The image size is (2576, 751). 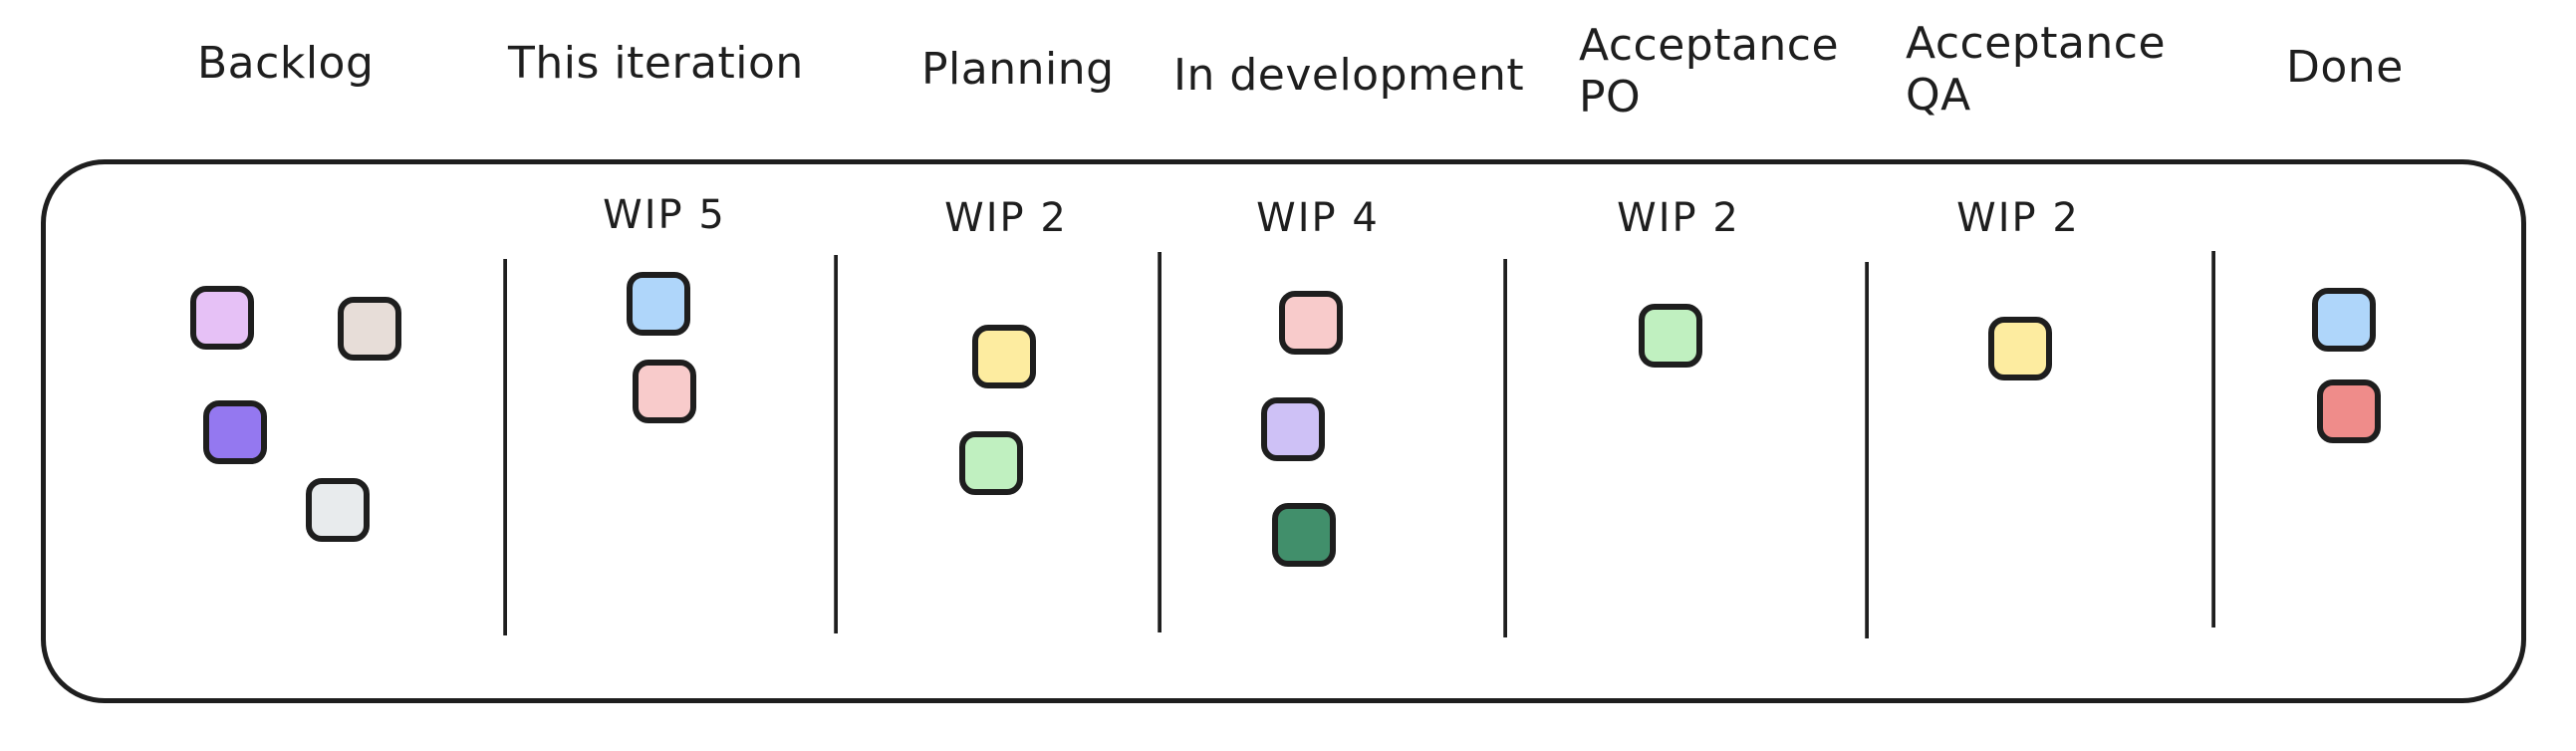 What do you see at coordinates (1349, 76) in the screenshot?
I see `column-header-in-development: In development` at bounding box center [1349, 76].